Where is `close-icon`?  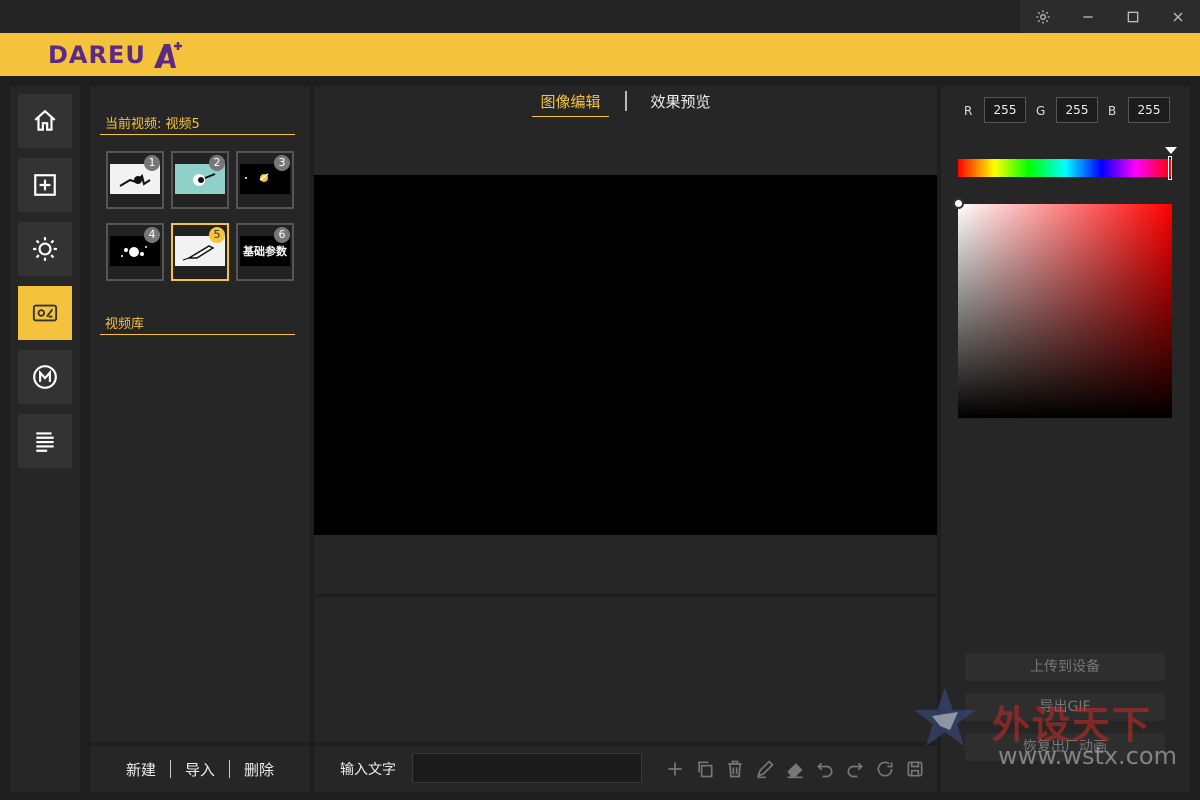
close-icon is located at coordinates (1177, 16).